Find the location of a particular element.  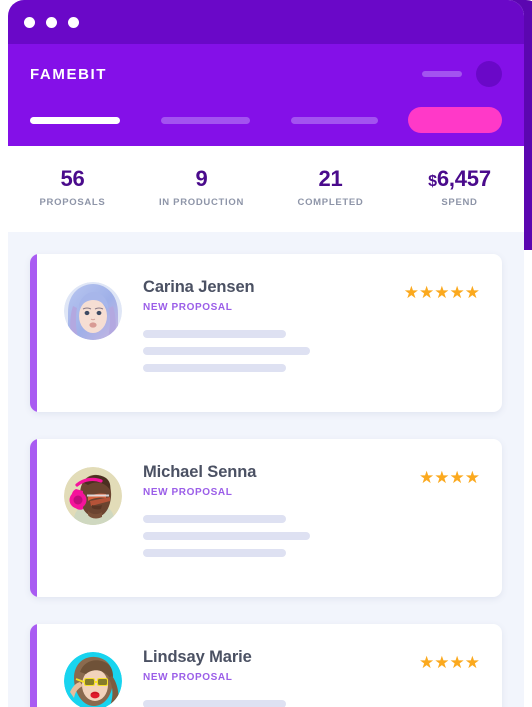

currency-symbol: $ is located at coordinates (432, 181).